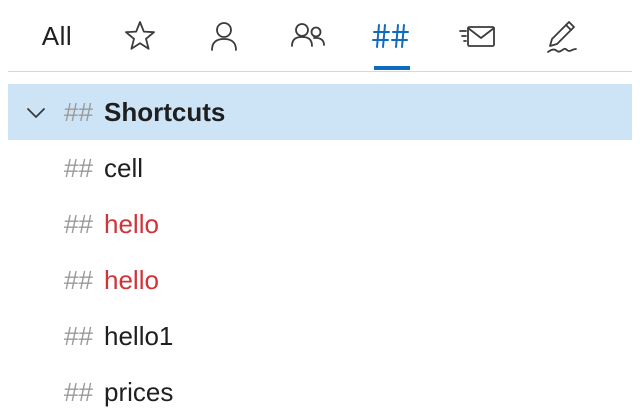  Describe the element at coordinates (165, 111) in the screenshot. I see `group-label: Shortcuts` at that location.